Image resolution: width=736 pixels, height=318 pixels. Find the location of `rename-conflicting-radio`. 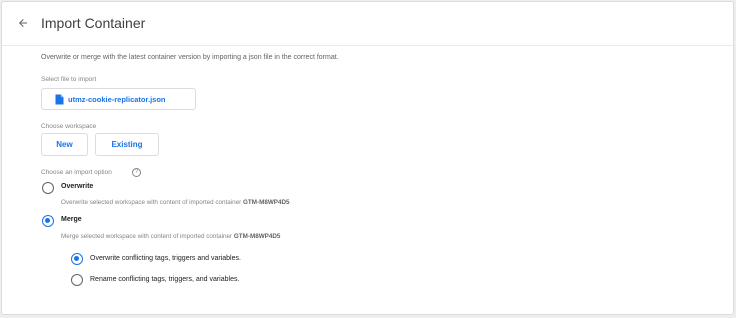

rename-conflicting-radio is located at coordinates (77, 280).